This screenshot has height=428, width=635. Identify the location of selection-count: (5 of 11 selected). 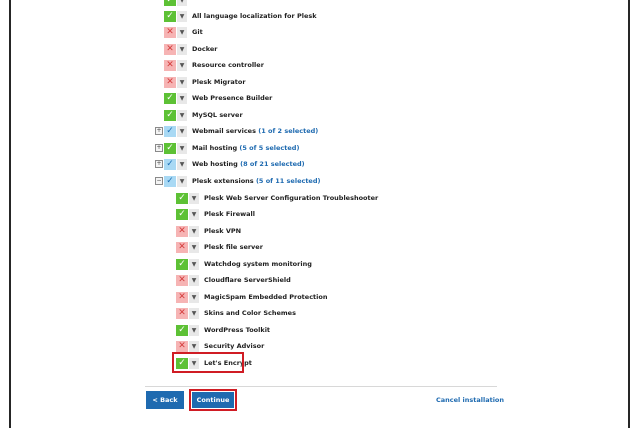
(288, 181).